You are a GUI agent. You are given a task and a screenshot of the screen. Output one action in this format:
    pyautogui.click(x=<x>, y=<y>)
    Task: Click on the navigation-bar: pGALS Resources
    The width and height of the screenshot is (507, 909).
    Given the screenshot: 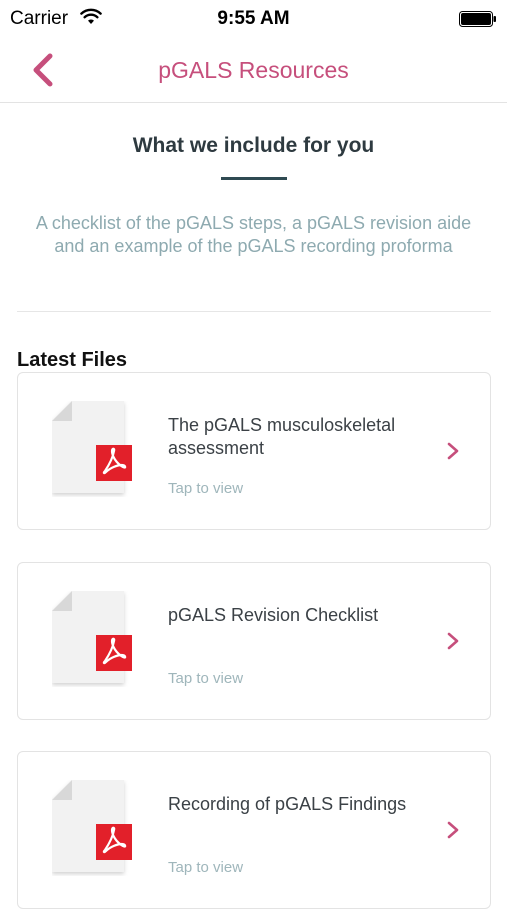 What is the action you would take?
    pyautogui.click(x=253, y=70)
    